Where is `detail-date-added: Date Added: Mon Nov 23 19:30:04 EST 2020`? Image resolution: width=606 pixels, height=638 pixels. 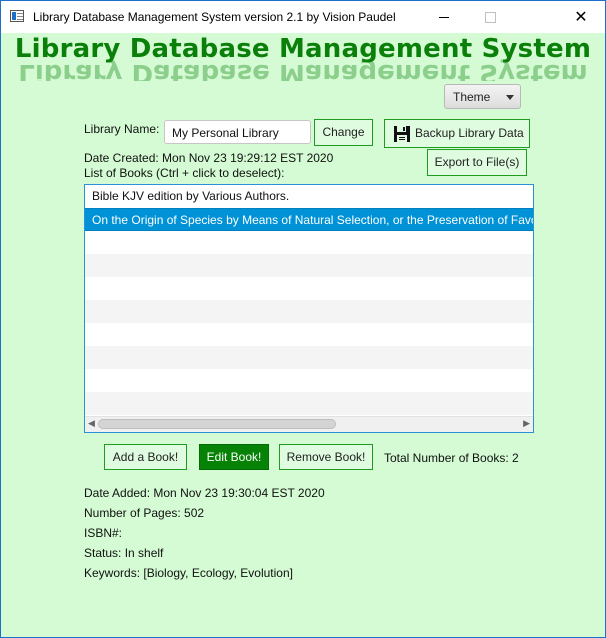 detail-date-added: Date Added: Mon Nov 23 19:30:04 EST 2020 is located at coordinates (204, 493).